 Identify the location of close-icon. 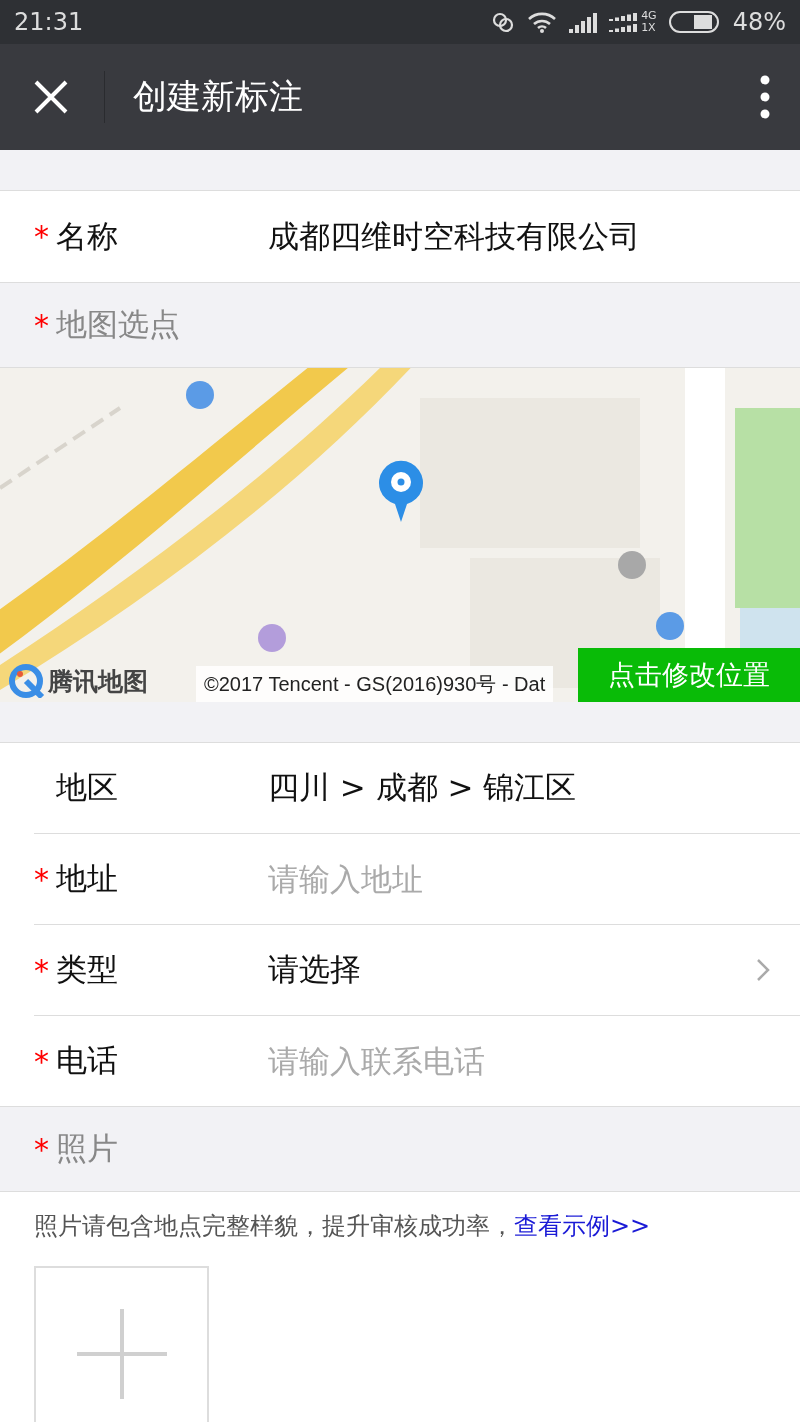
(51, 97).